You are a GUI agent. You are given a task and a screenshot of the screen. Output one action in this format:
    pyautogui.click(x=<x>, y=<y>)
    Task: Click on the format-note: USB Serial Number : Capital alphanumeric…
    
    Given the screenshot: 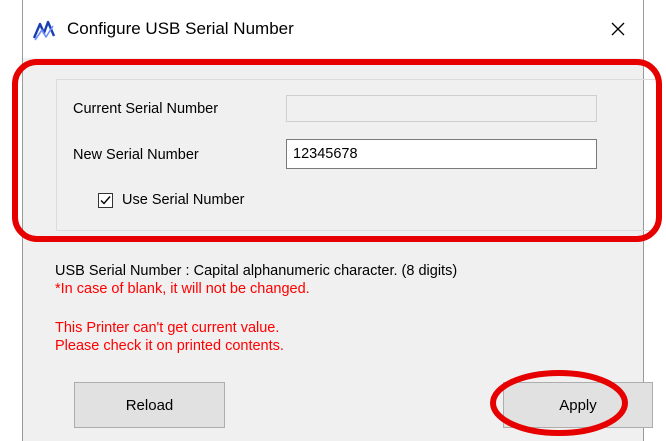 What is the action you would take?
    pyautogui.click(x=256, y=271)
    